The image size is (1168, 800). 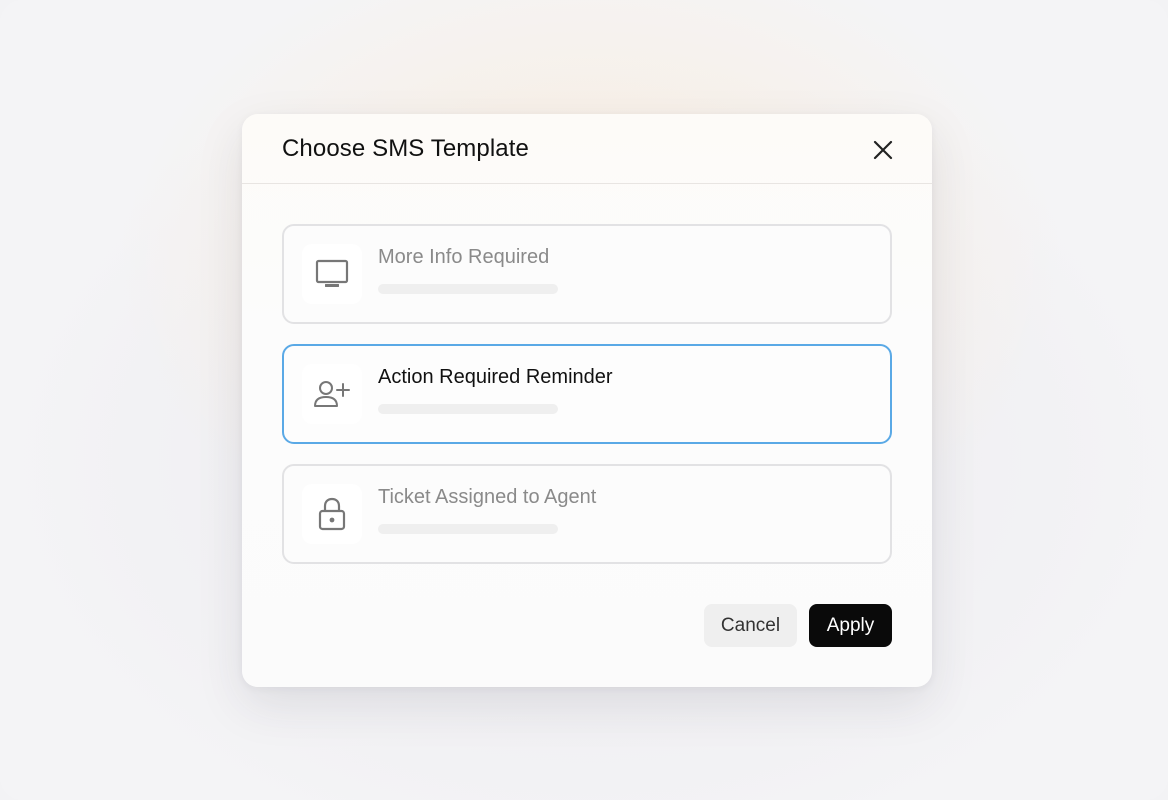 I want to click on template-option-more-info-required: More Info Required, so click(x=587, y=274).